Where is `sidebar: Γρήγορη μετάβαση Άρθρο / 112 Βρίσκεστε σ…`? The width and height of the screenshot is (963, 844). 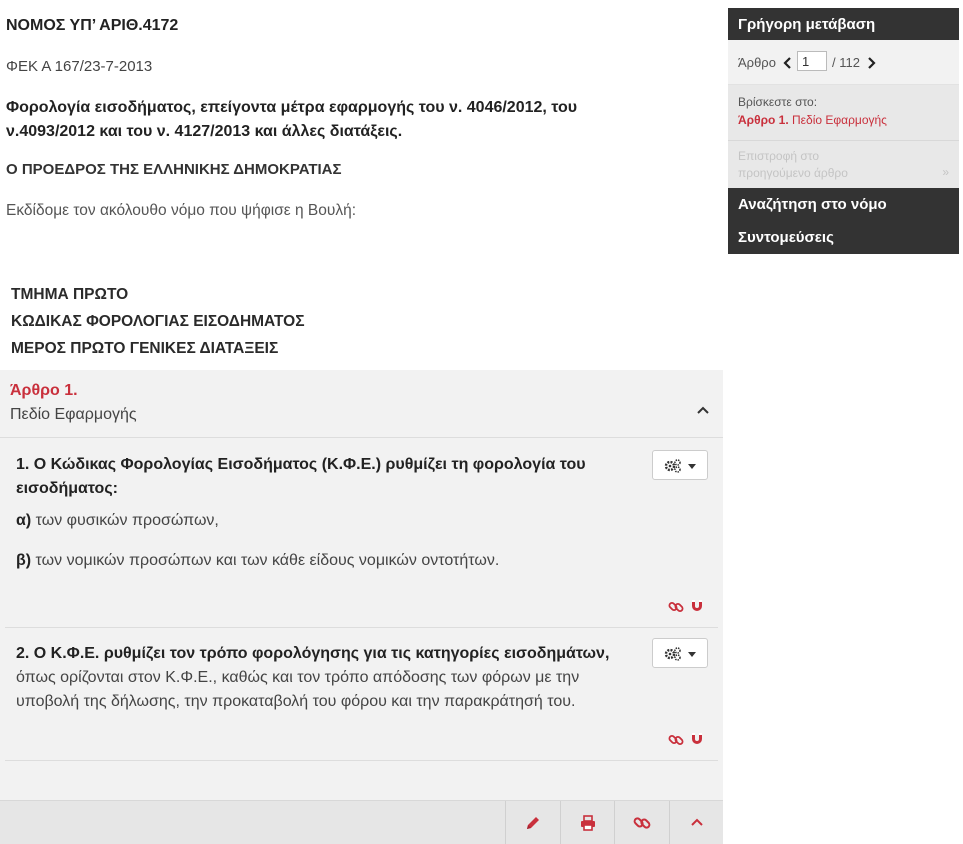
sidebar: Γρήγορη μετάβαση Άρθρο / 112 Βρίσκεστε σ… is located at coordinates (843, 131).